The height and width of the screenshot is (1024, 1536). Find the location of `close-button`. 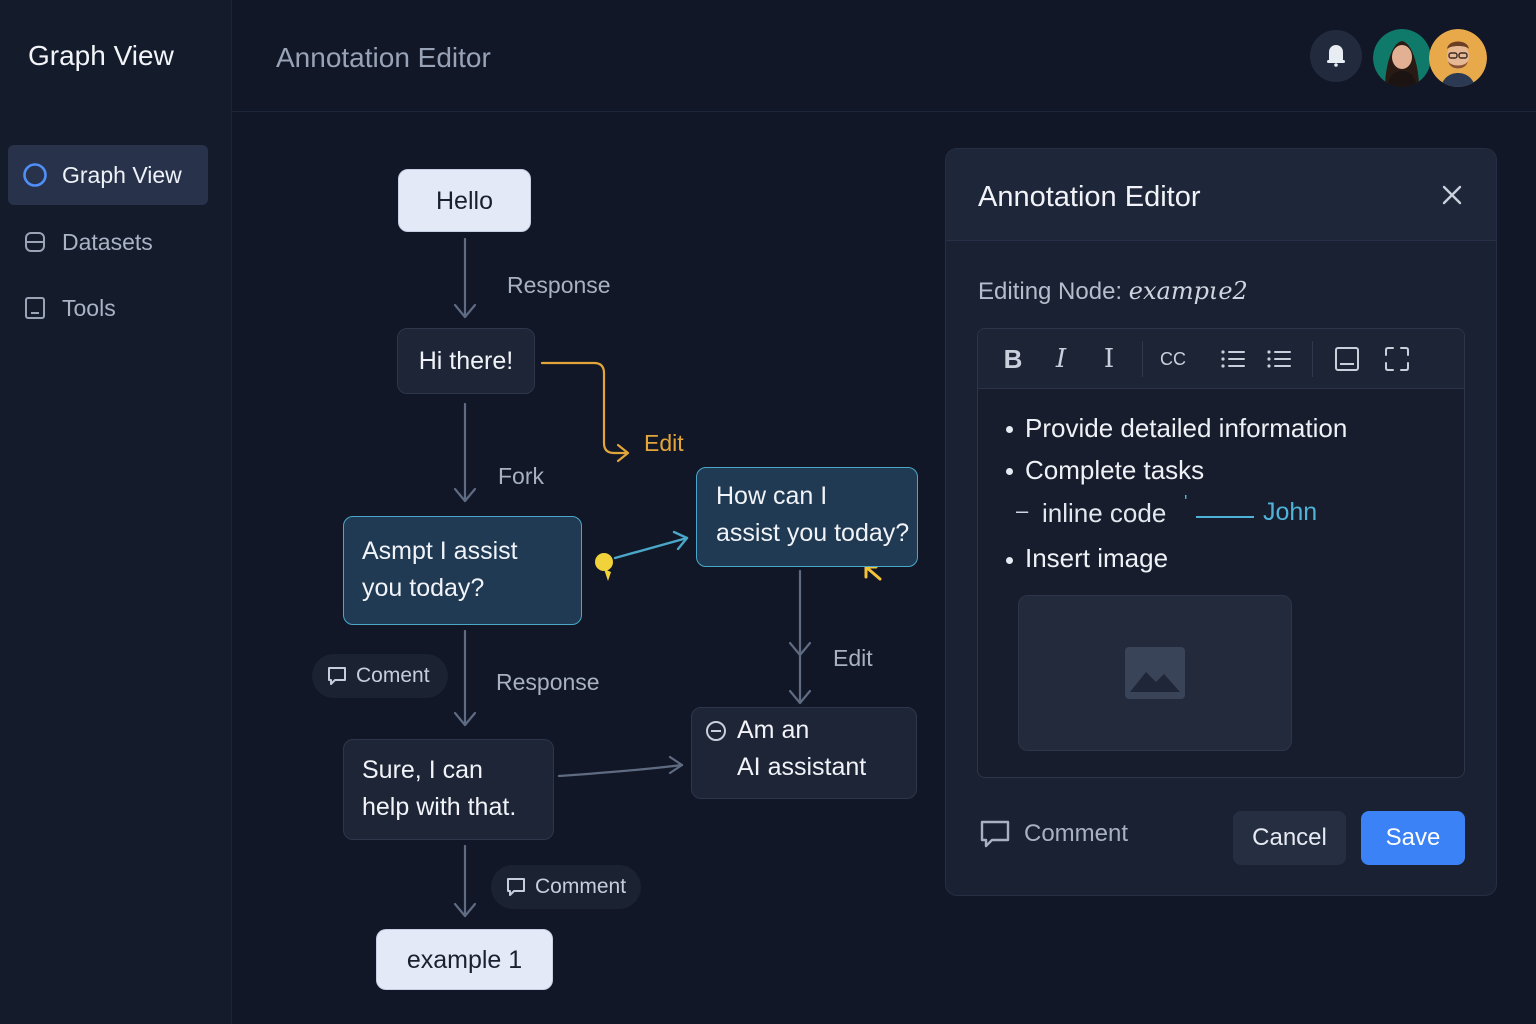

close-button is located at coordinates (1452, 195).